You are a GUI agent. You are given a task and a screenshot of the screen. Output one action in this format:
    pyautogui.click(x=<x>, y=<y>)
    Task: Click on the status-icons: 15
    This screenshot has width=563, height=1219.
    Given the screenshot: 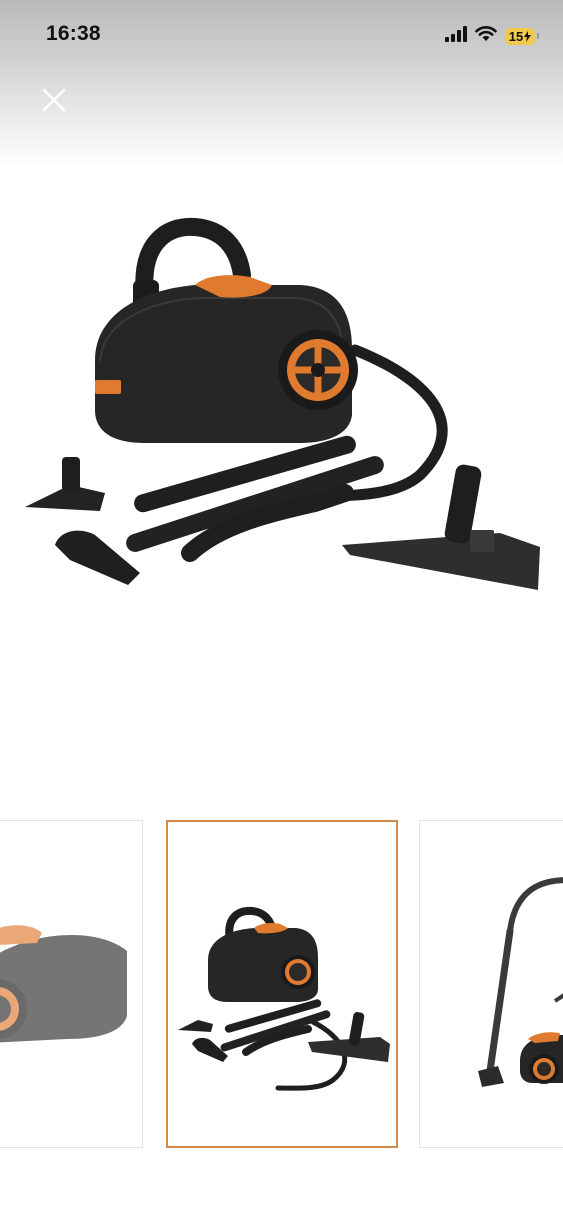 What is the action you would take?
    pyautogui.click(x=492, y=36)
    